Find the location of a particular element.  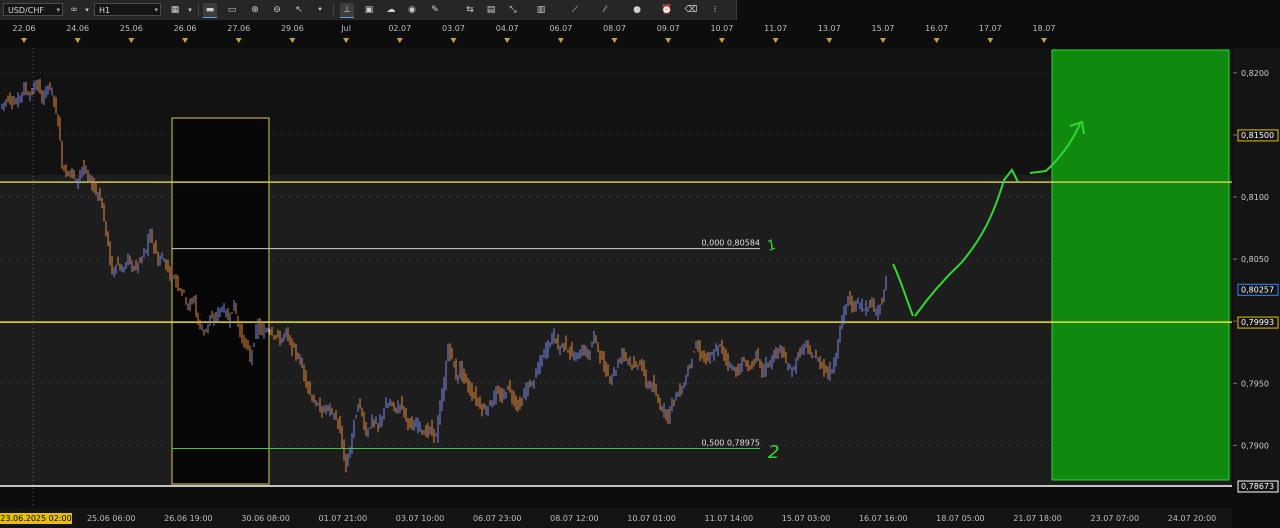

price-tick-label: 0,7900 is located at coordinates (1255, 445).